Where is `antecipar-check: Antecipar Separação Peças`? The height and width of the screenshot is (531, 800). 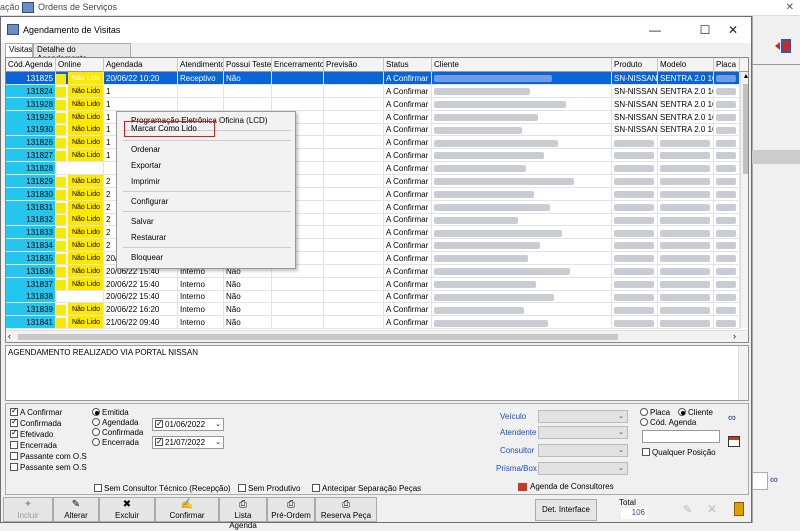
antecipar-check: Antecipar Separação Peças is located at coordinates (366, 488).